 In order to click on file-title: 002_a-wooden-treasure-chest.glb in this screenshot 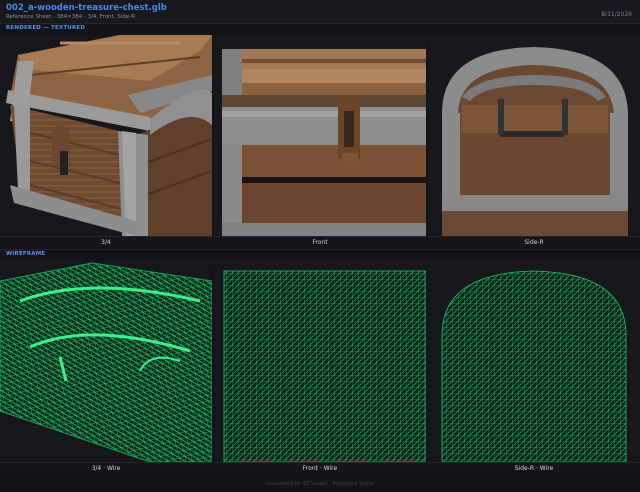, I will do `click(86, 8)`.